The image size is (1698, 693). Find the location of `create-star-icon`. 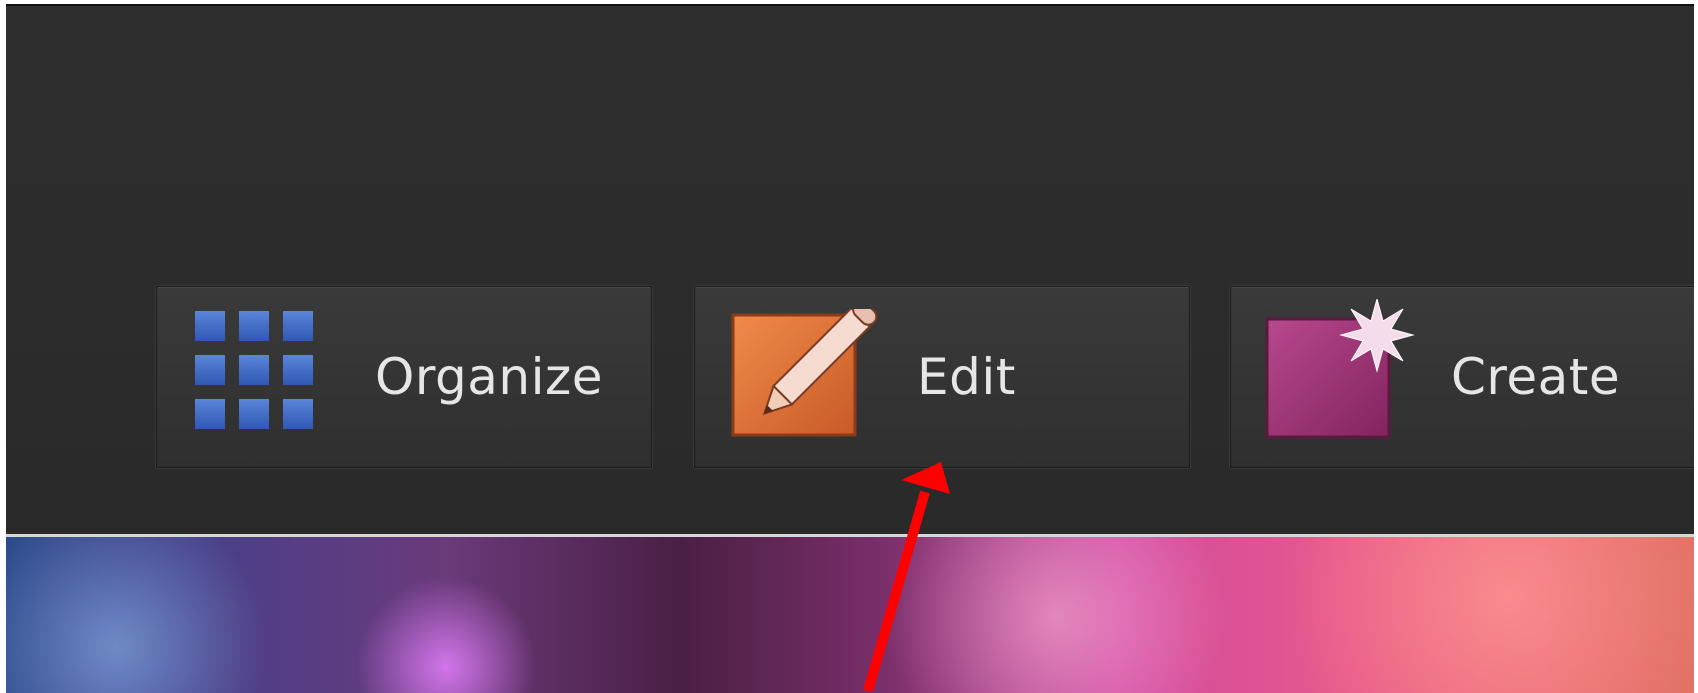

create-star-icon is located at coordinates (1340, 370).